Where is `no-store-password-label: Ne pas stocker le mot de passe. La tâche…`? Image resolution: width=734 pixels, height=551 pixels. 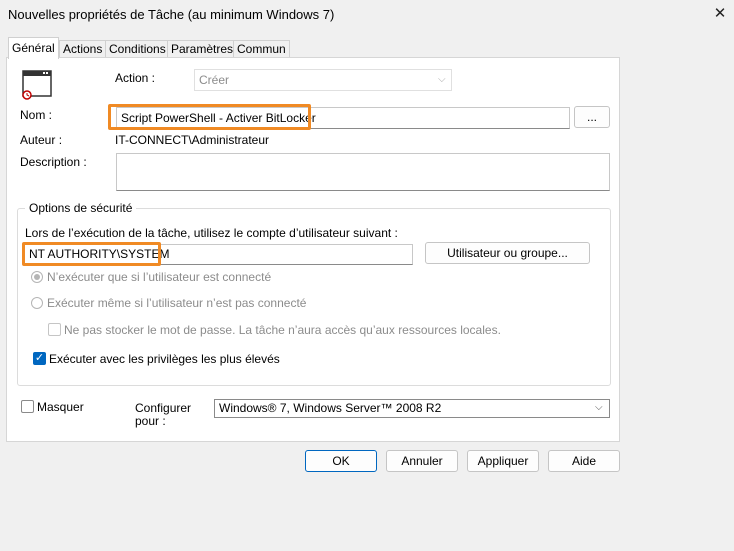
no-store-password-label: Ne pas stocker le mot de passe. La tâche… is located at coordinates (282, 330).